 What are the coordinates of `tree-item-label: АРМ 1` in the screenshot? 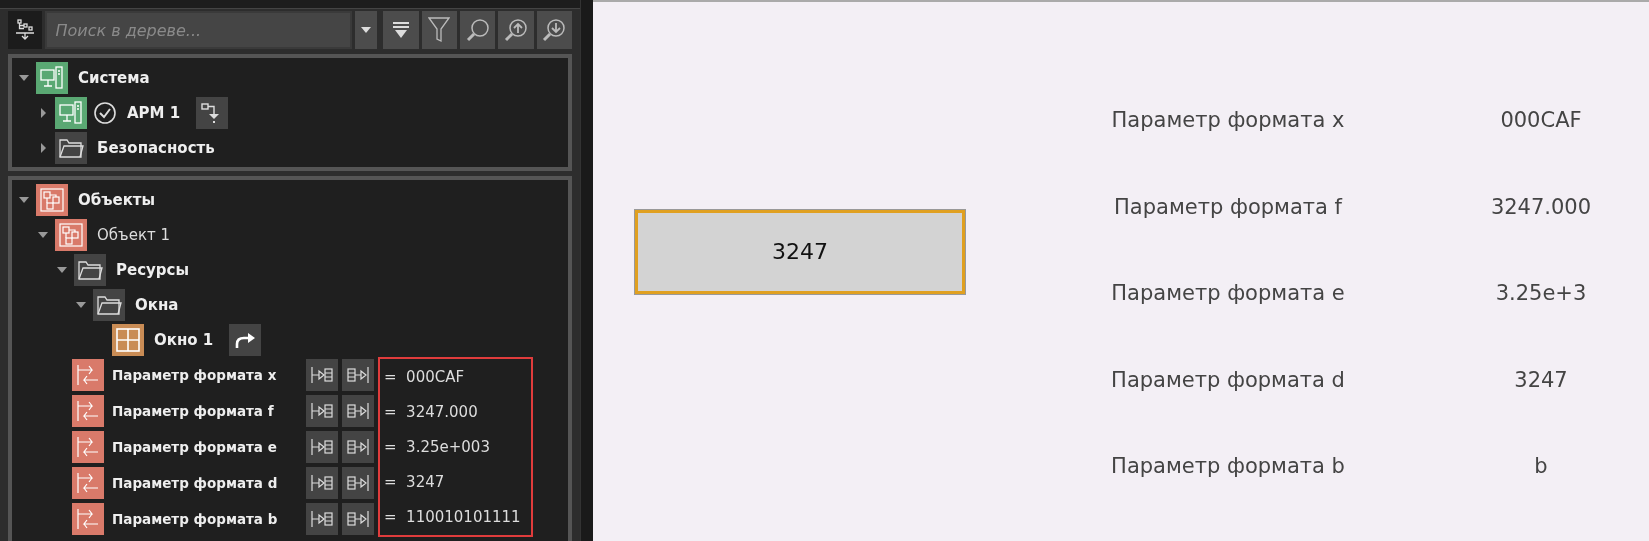 It's located at (154, 112).